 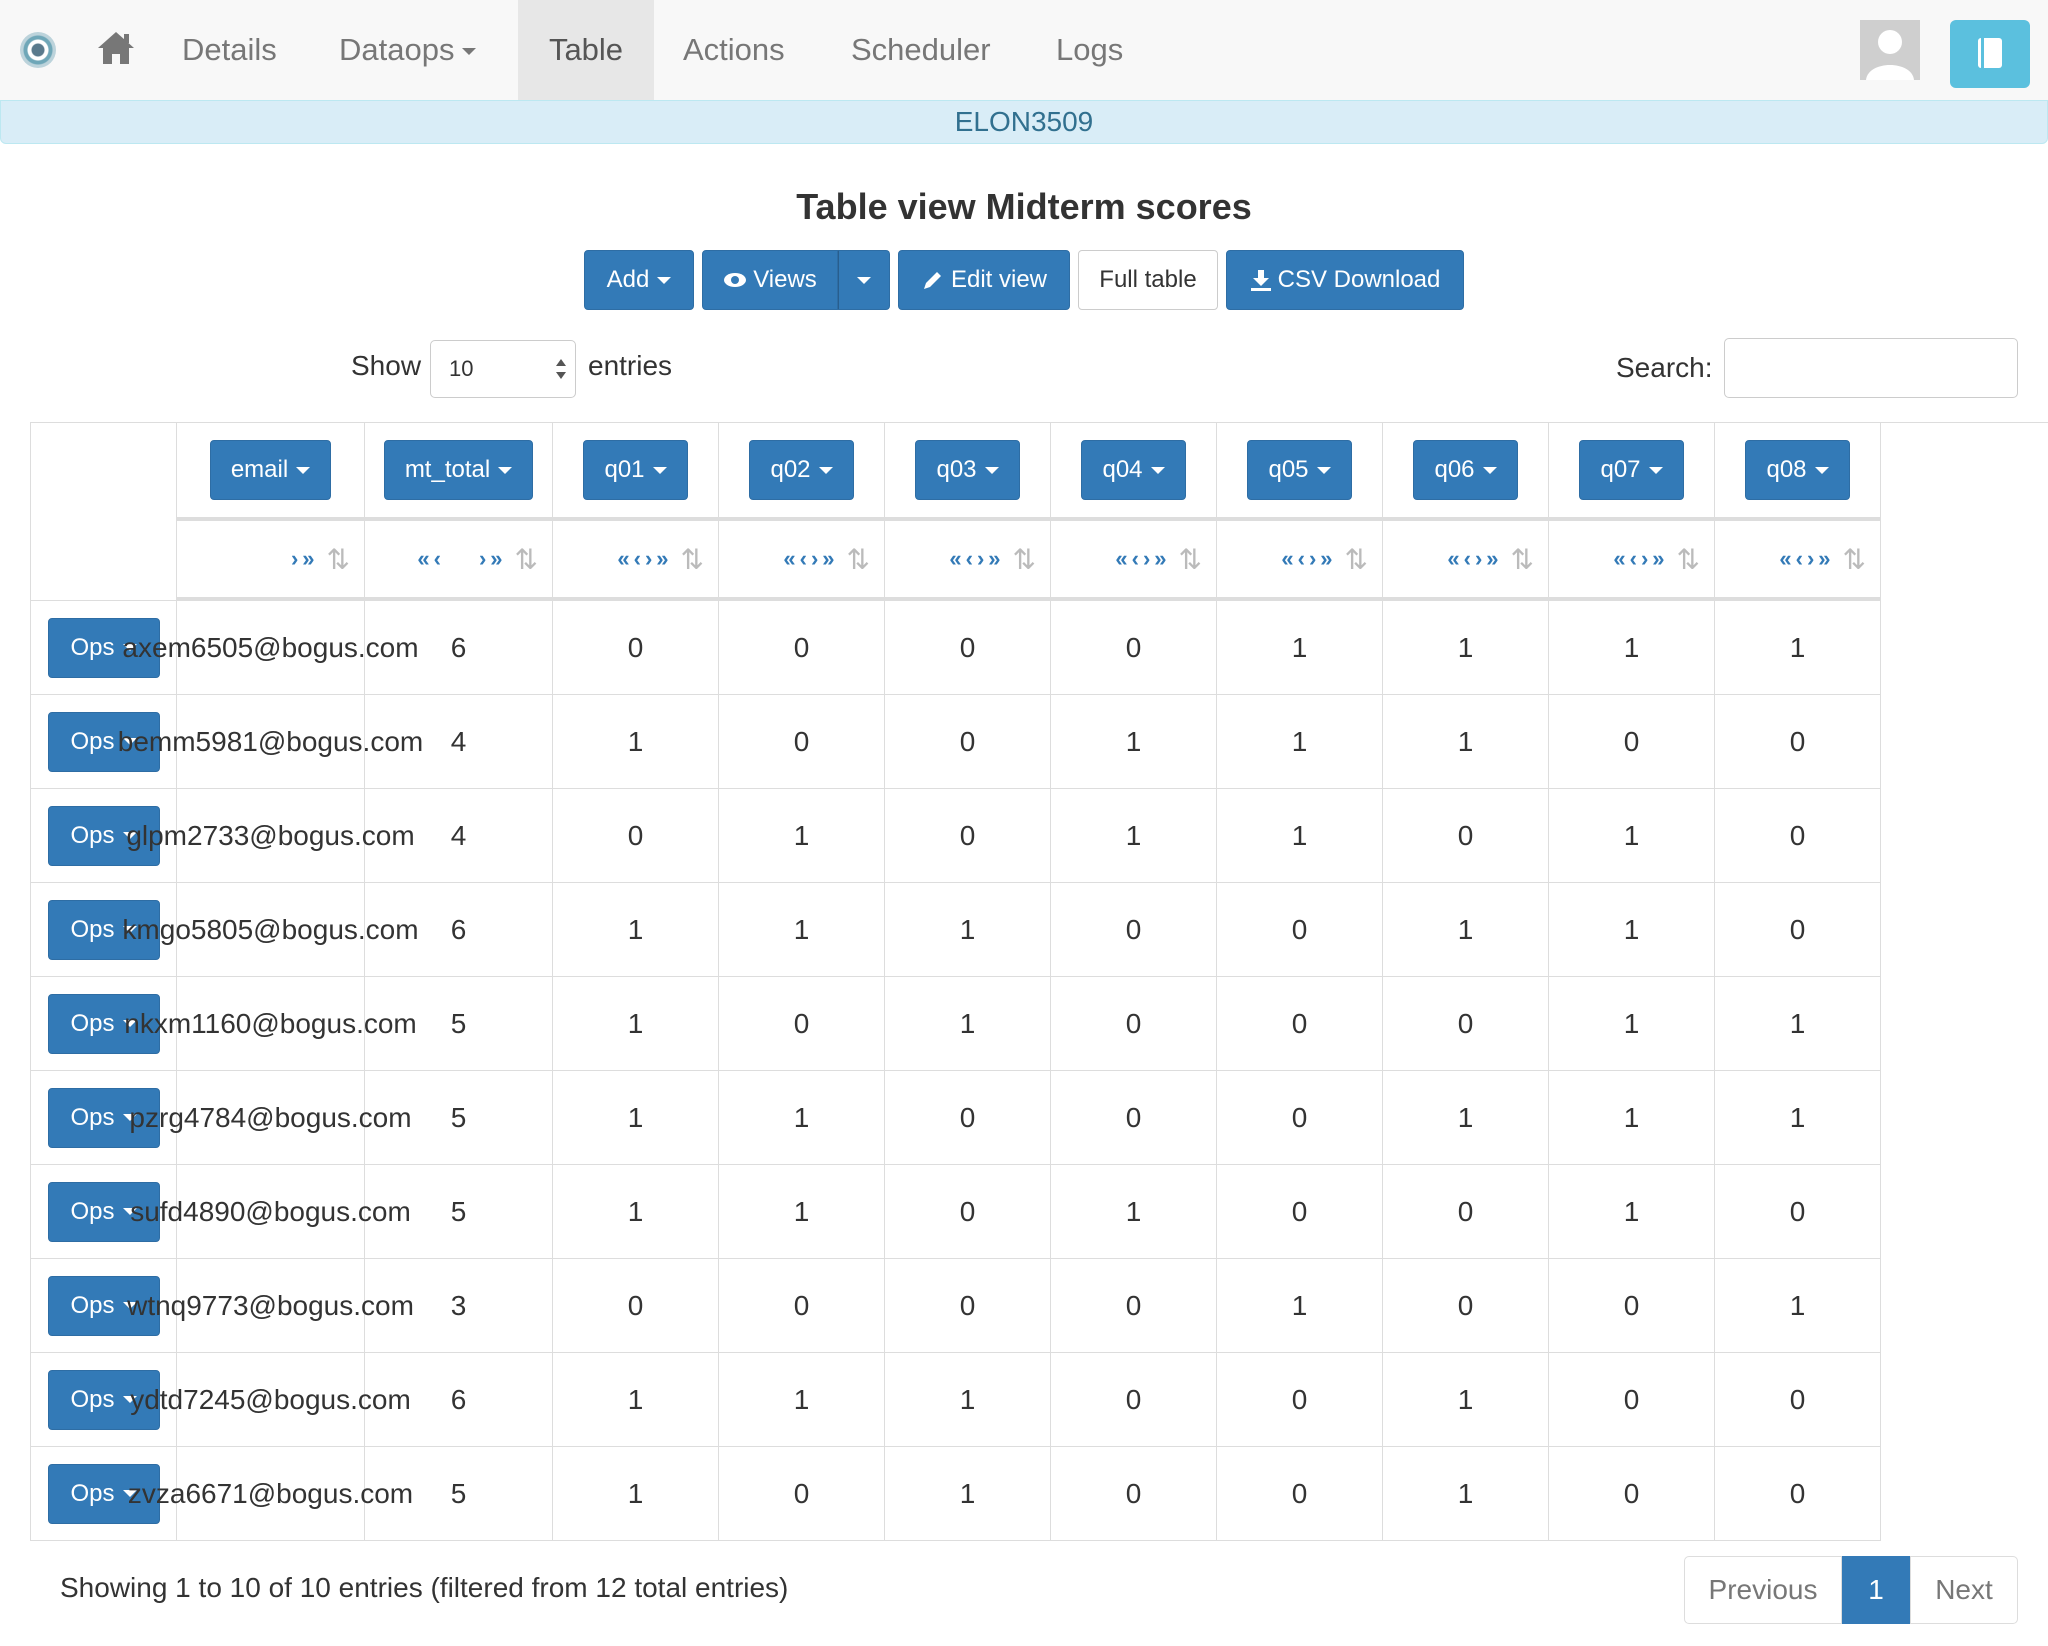 What do you see at coordinates (459, 1400) in the screenshot?
I see `score-cell: 6` at bounding box center [459, 1400].